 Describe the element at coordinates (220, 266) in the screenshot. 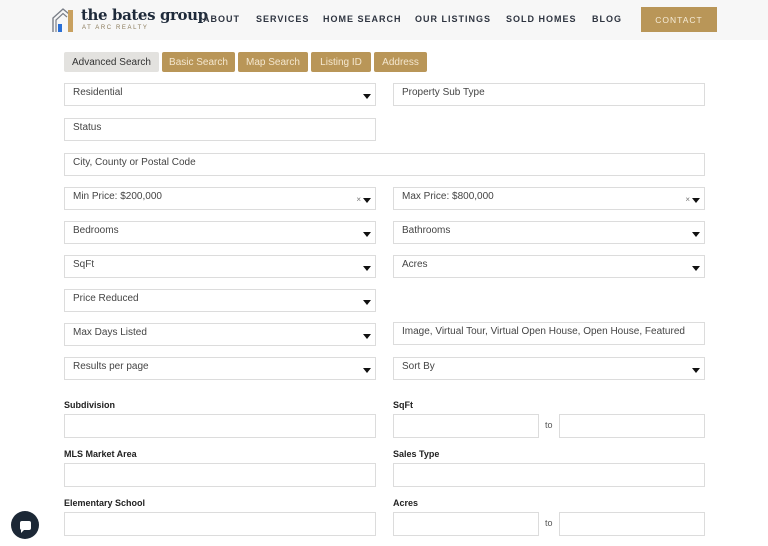

I see `sqft-select: SqFt` at that location.